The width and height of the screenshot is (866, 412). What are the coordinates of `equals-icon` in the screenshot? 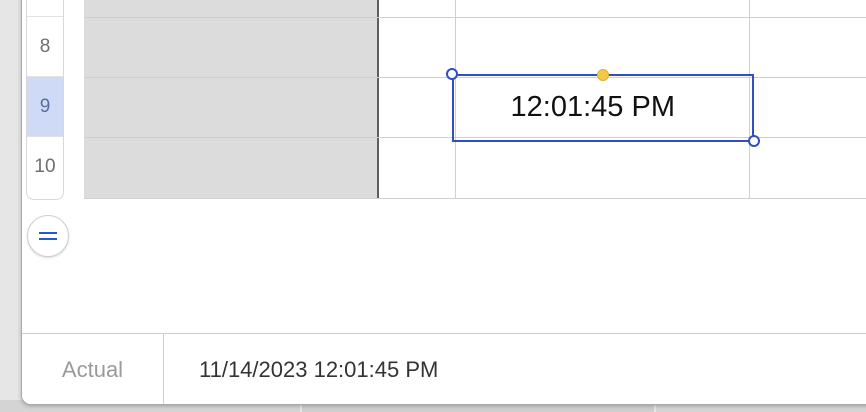 It's located at (48, 236).